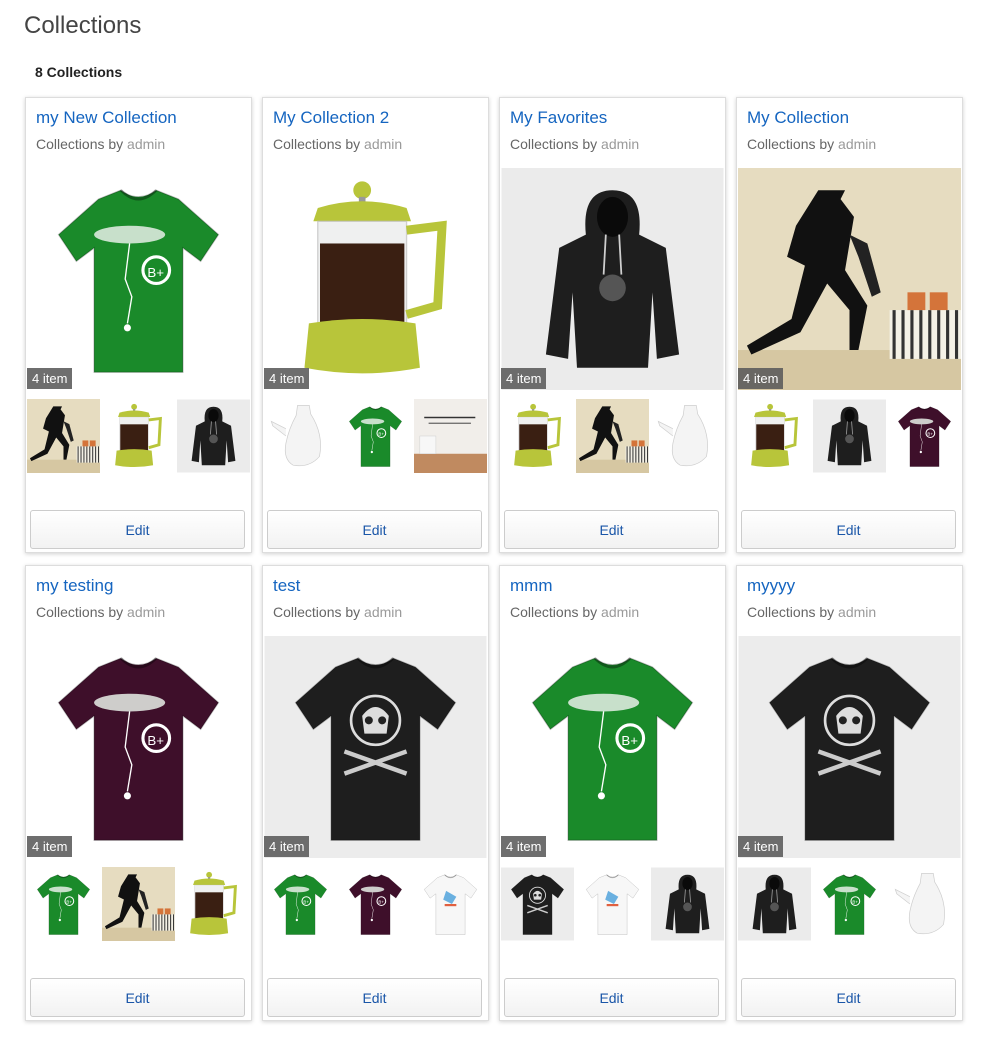 The width and height of the screenshot is (991, 1043). What do you see at coordinates (798, 118) in the screenshot?
I see `collection-title-link: My Collection` at bounding box center [798, 118].